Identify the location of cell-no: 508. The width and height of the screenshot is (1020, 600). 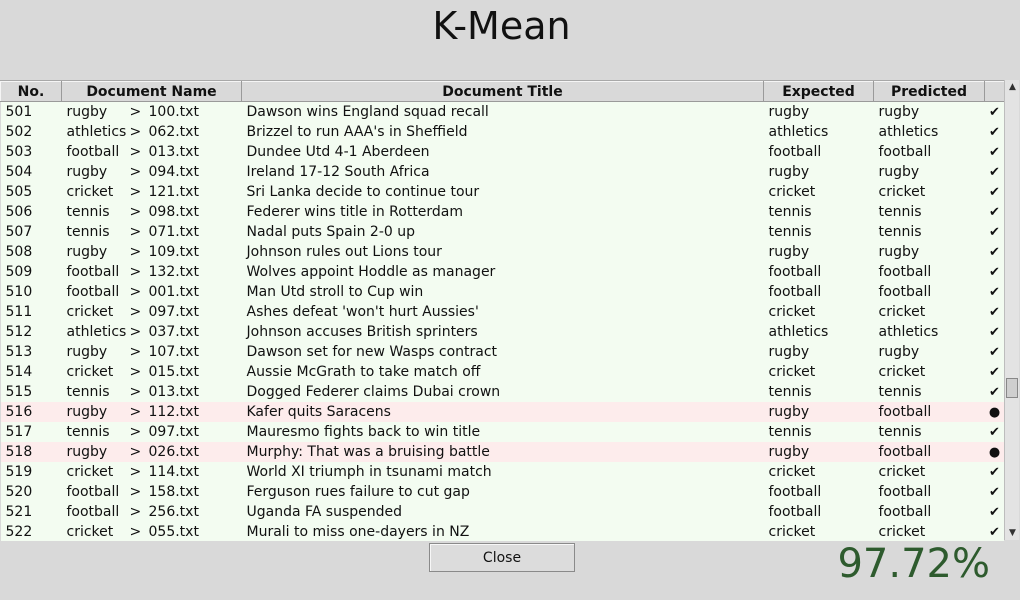
(31, 252).